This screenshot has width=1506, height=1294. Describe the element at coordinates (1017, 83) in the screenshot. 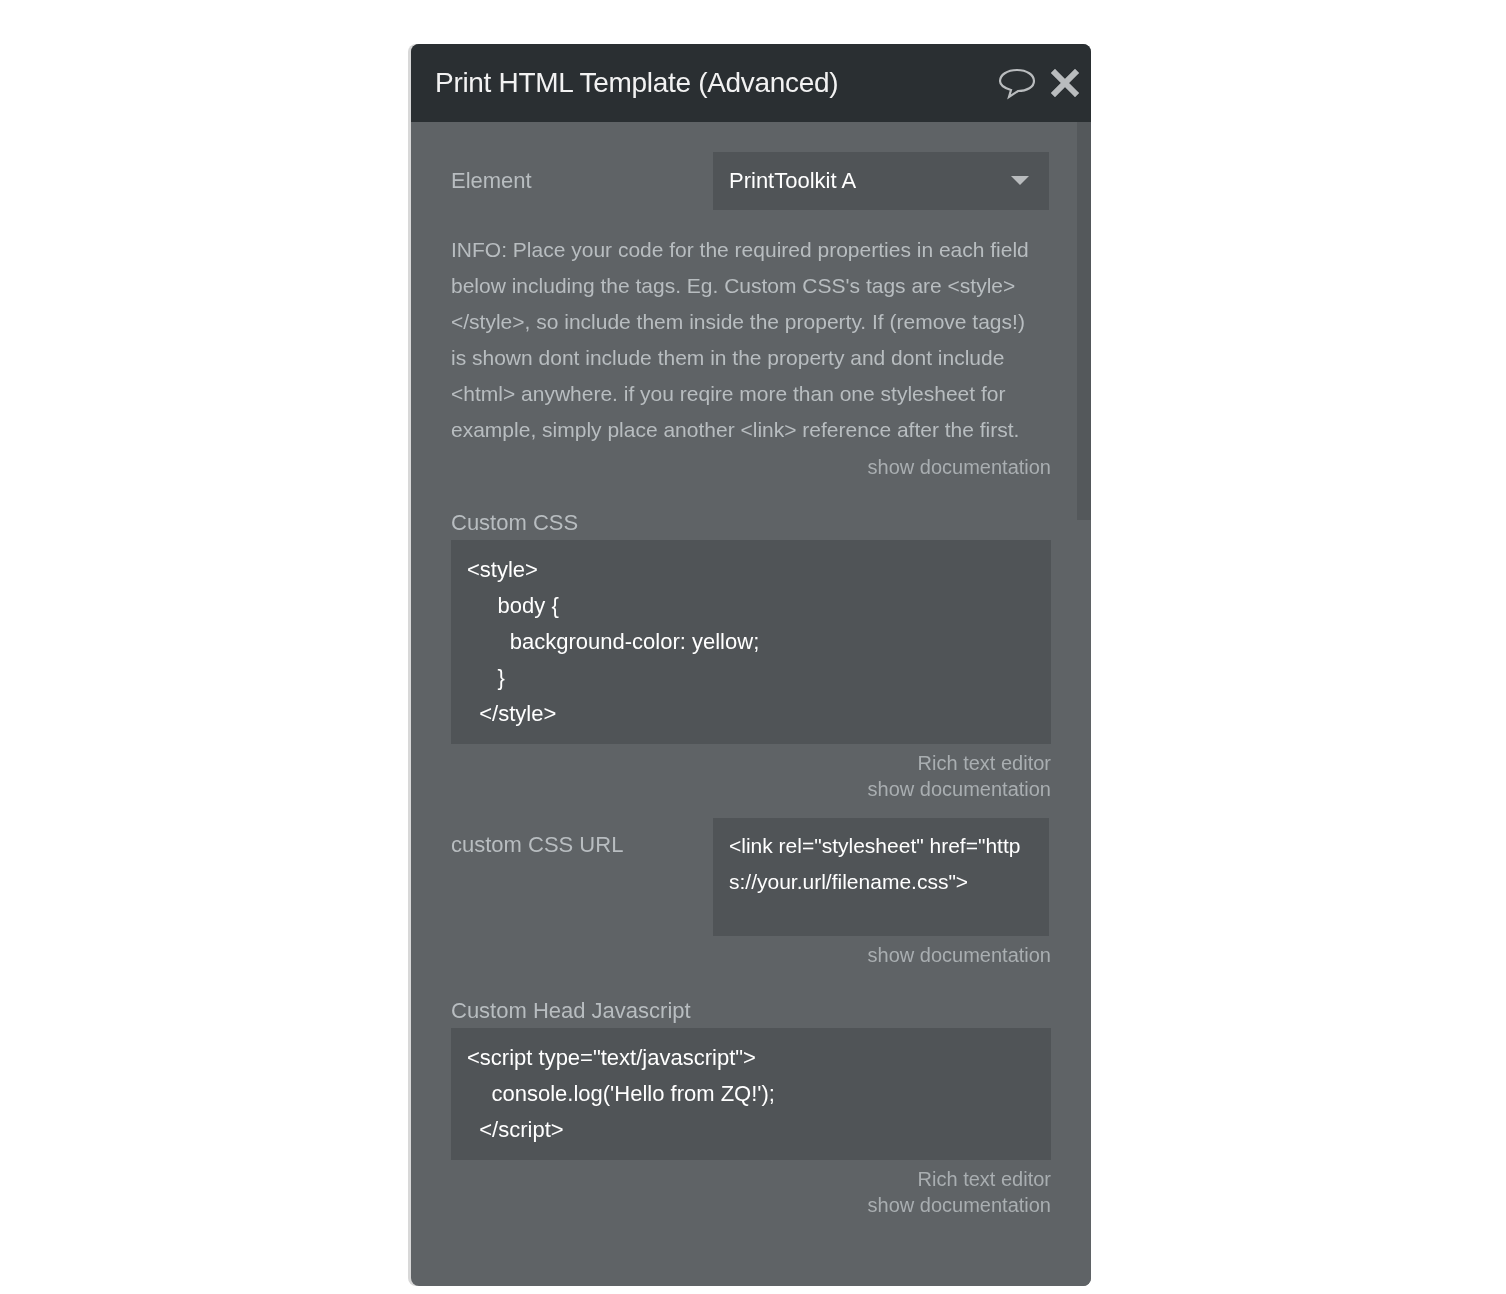

I see `comment-icon` at that location.